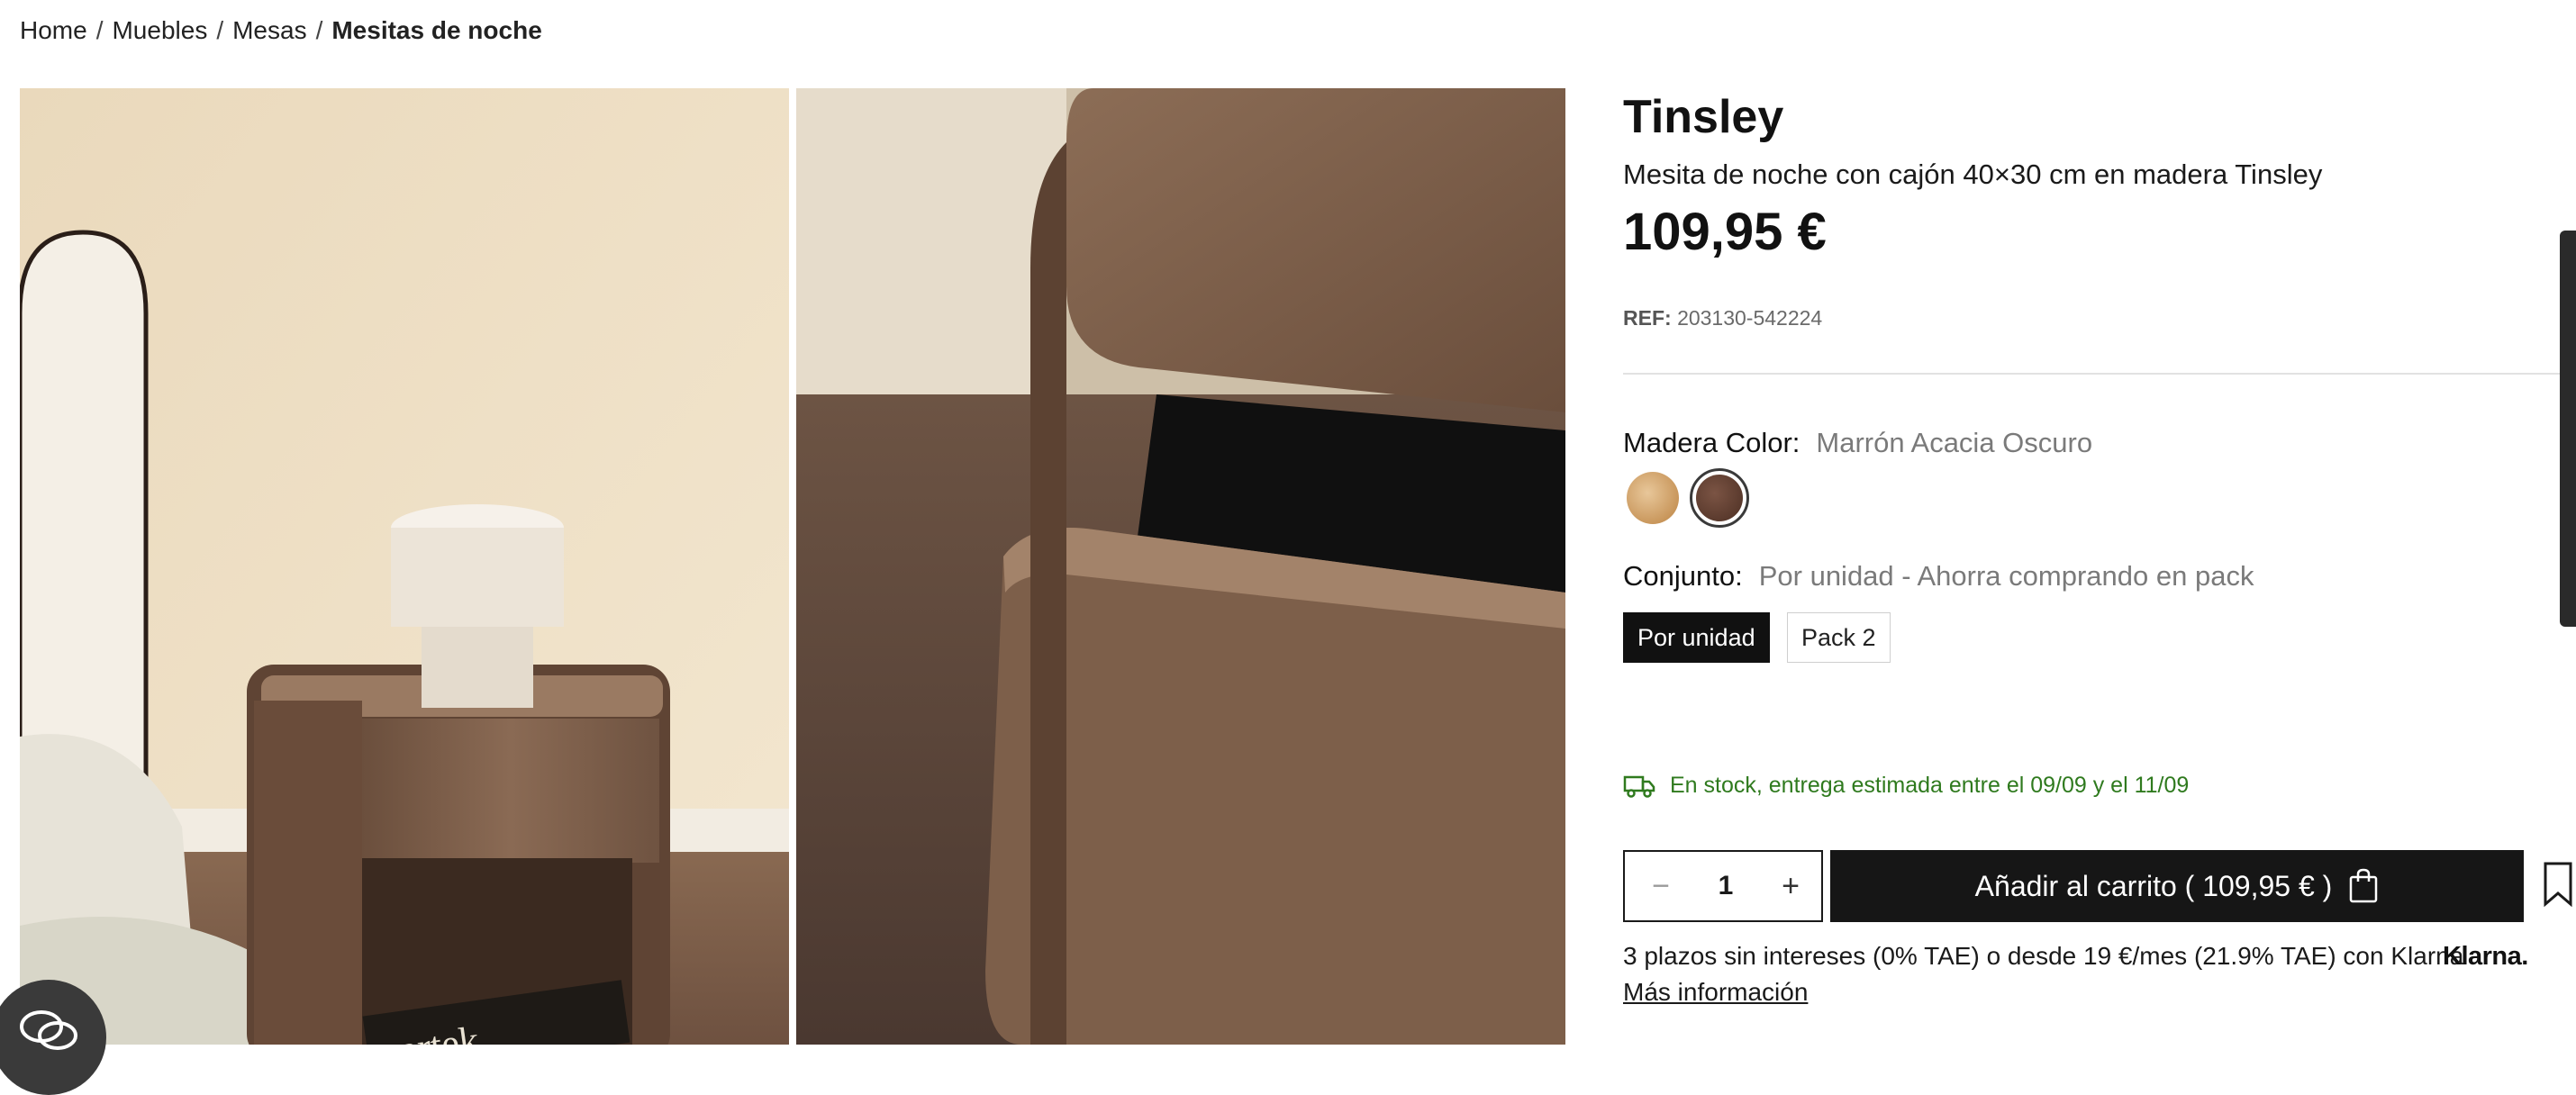 Image resolution: width=2576 pixels, height=1095 pixels. What do you see at coordinates (1791, 886) in the screenshot?
I see `quantity-increase-button: +` at bounding box center [1791, 886].